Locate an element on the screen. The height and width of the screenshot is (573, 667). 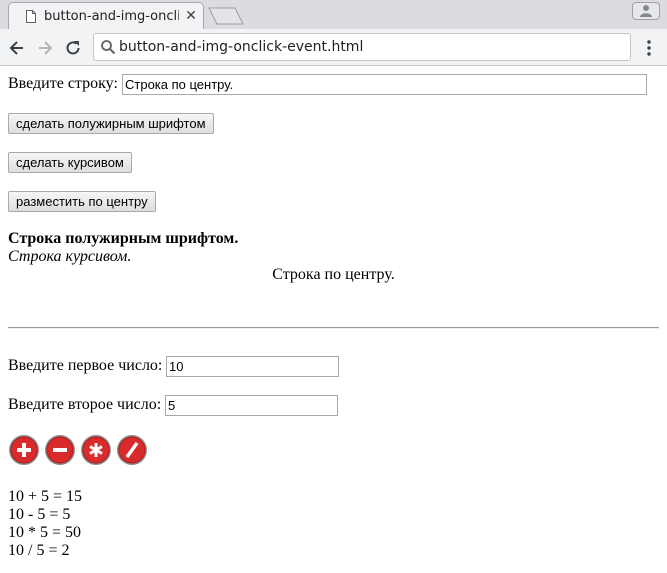
new-tab-button is located at coordinates (226, 16).